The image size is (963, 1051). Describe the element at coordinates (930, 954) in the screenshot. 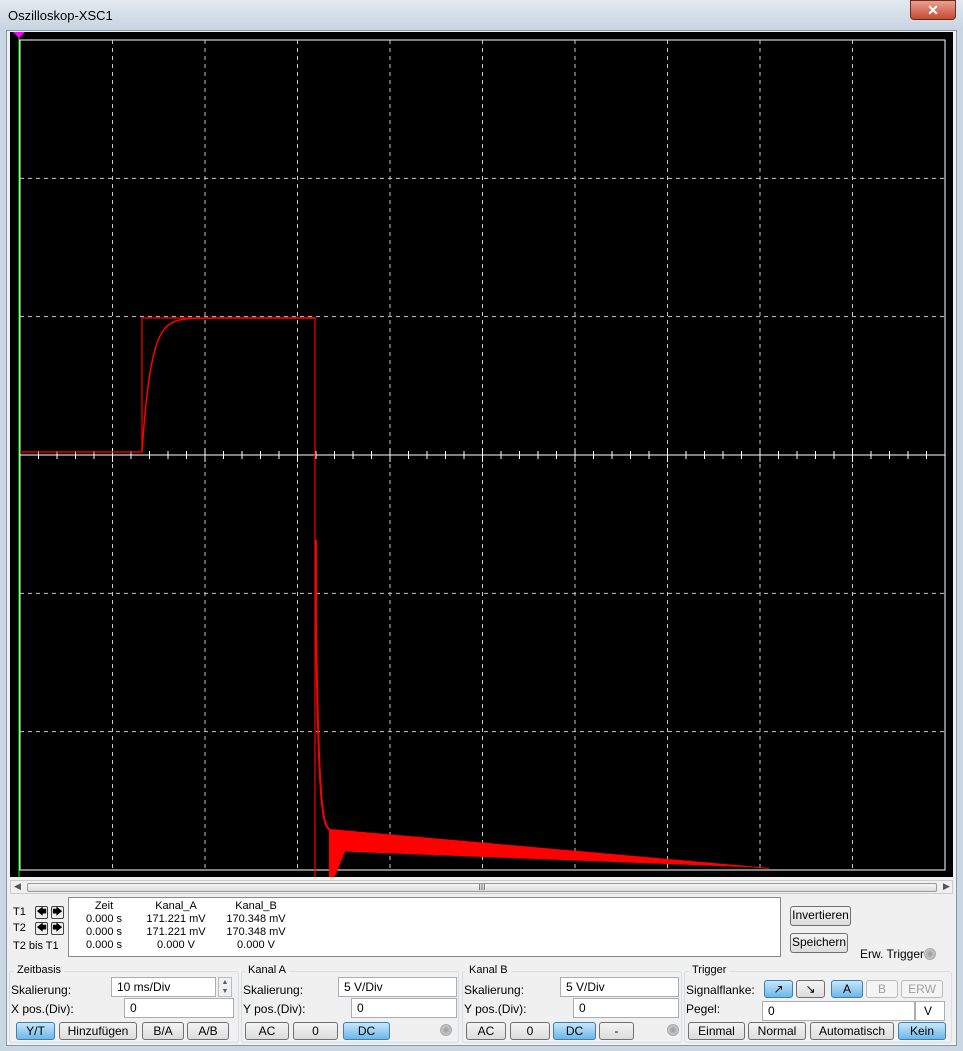

I see `ext-trigger-indicator` at that location.